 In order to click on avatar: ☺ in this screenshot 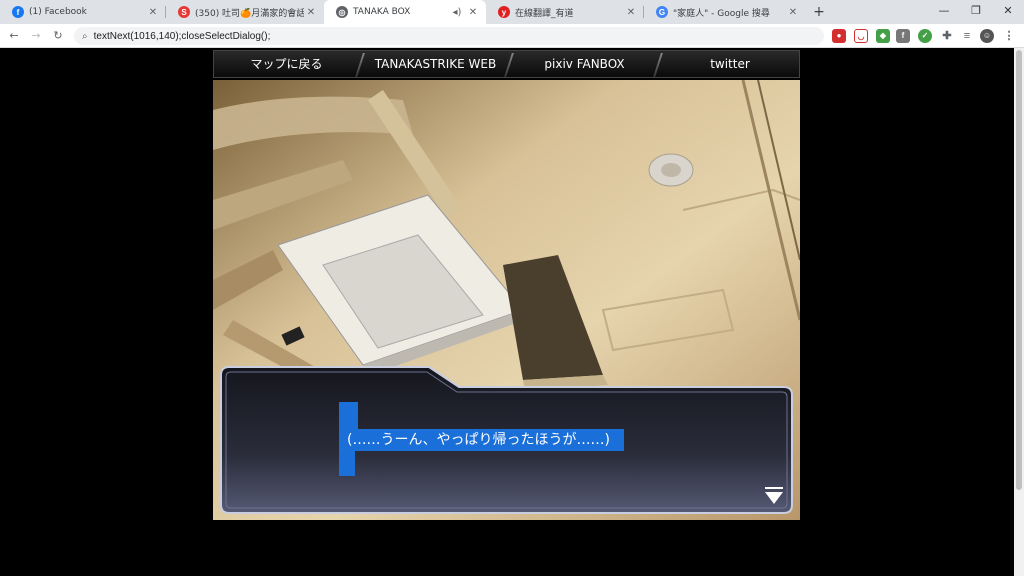, I will do `click(987, 36)`.